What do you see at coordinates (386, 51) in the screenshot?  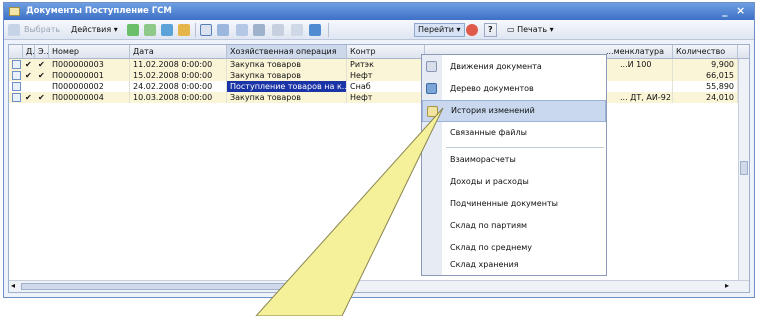 I see `column-header: Контр` at bounding box center [386, 51].